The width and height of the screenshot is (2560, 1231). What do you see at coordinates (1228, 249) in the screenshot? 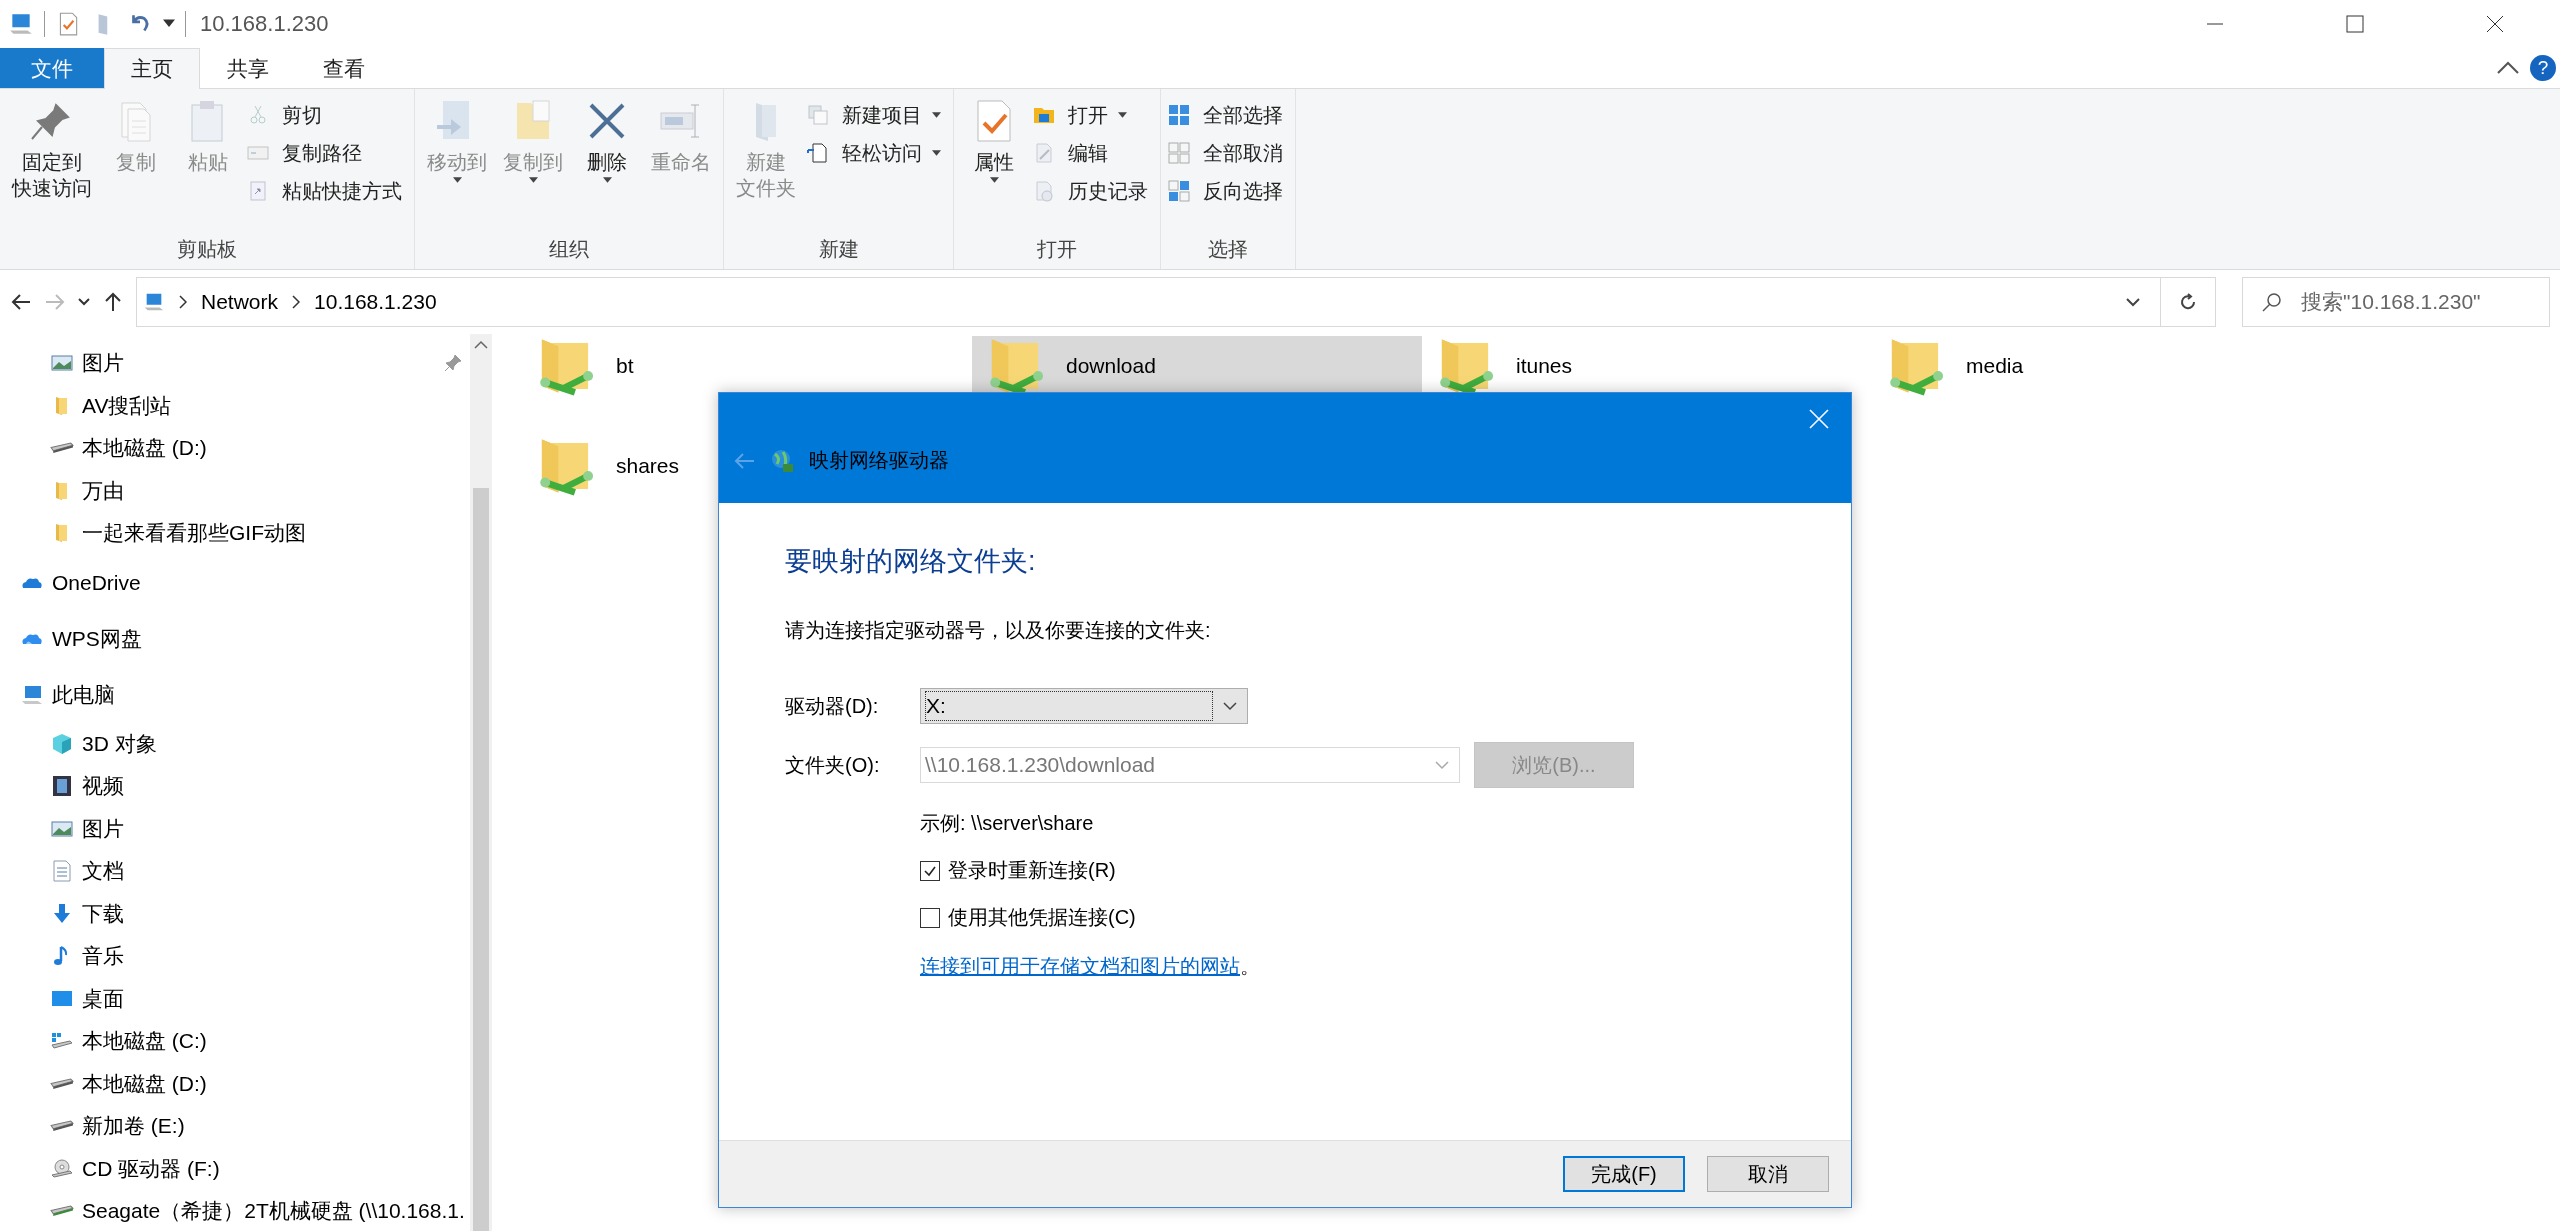
I see `group-label: 选择` at bounding box center [1228, 249].